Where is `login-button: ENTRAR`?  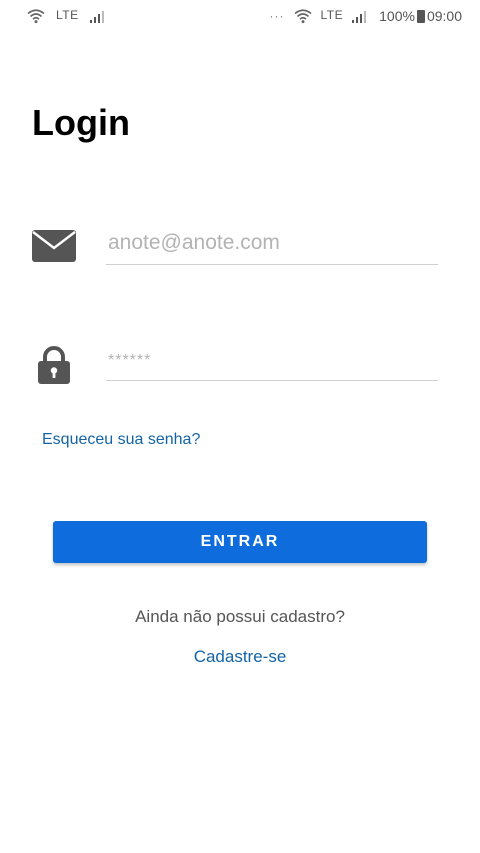 login-button: ENTRAR is located at coordinates (240, 542).